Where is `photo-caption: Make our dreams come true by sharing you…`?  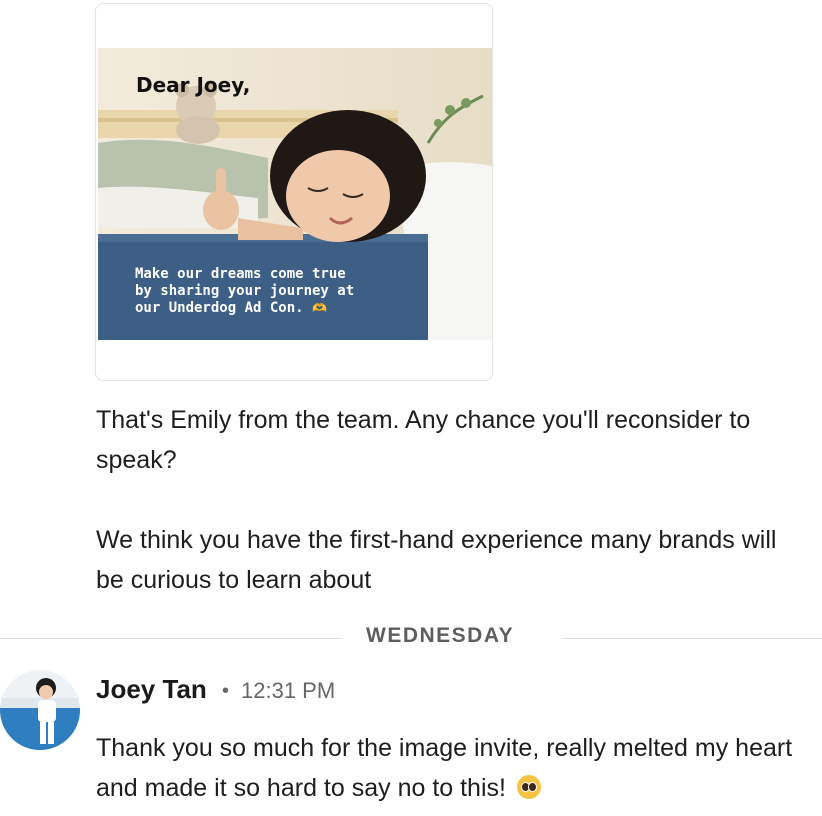
photo-caption: Make our dreams come true by sharing you… is located at coordinates (250, 291).